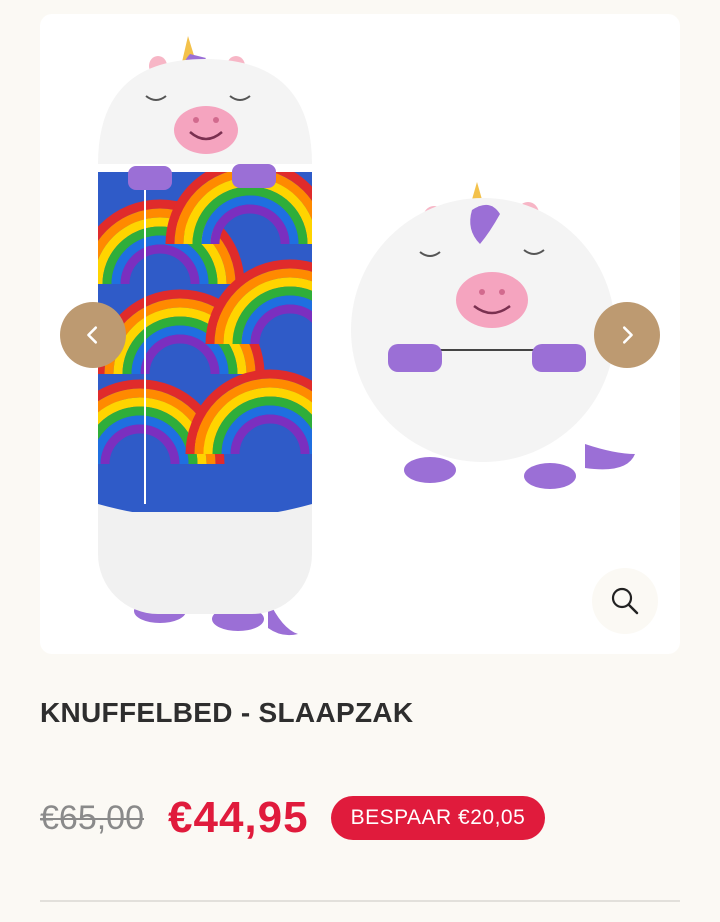  I want to click on next-image-button, so click(627, 335).